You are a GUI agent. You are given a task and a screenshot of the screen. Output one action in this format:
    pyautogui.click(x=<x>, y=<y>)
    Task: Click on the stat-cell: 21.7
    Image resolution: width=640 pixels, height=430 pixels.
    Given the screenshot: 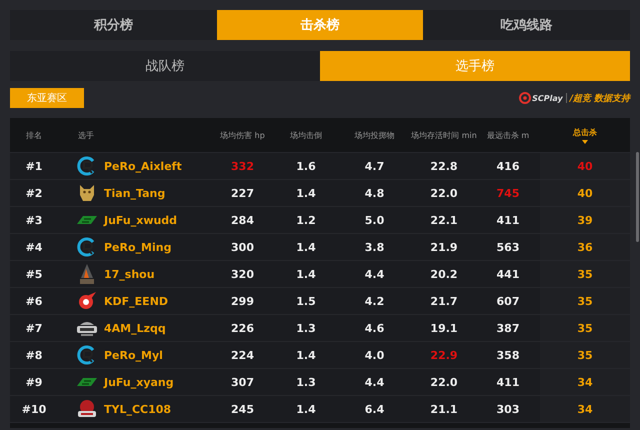 What is the action you would take?
    pyautogui.click(x=444, y=301)
    